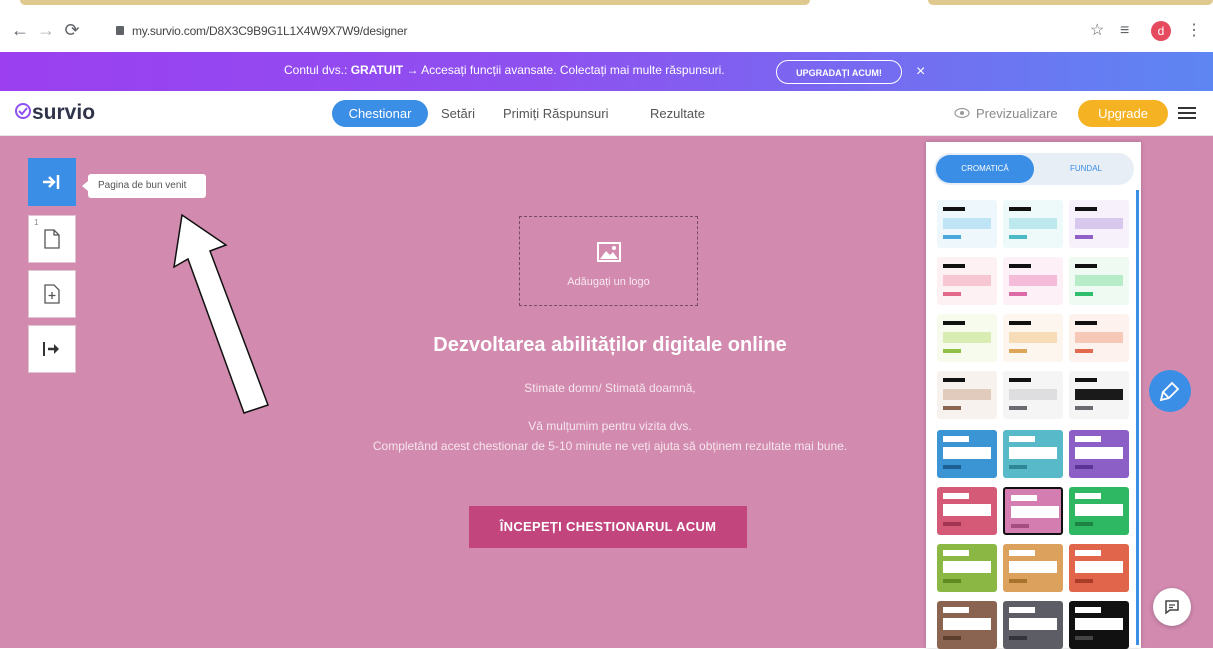 The height and width of the screenshot is (649, 1213). Describe the element at coordinates (72, 30) in the screenshot. I see `reload-icon: ⟳` at that location.